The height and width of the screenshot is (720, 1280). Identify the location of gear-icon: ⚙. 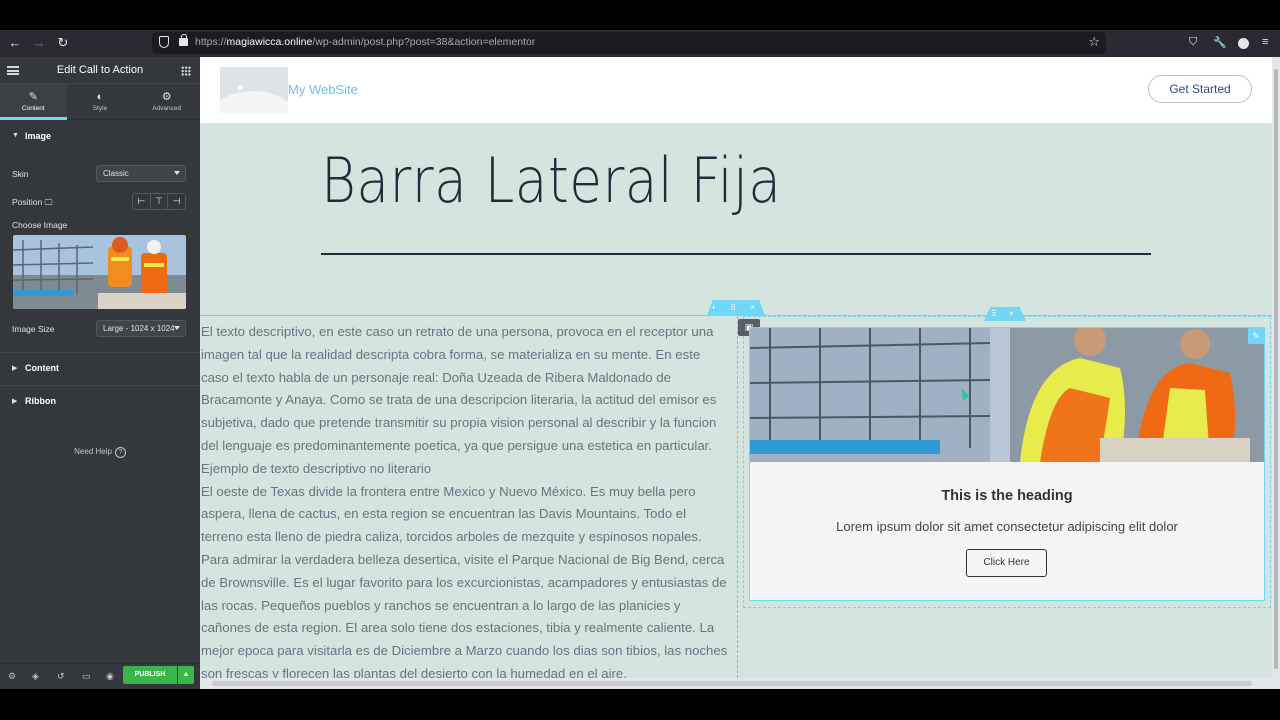
(166, 97).